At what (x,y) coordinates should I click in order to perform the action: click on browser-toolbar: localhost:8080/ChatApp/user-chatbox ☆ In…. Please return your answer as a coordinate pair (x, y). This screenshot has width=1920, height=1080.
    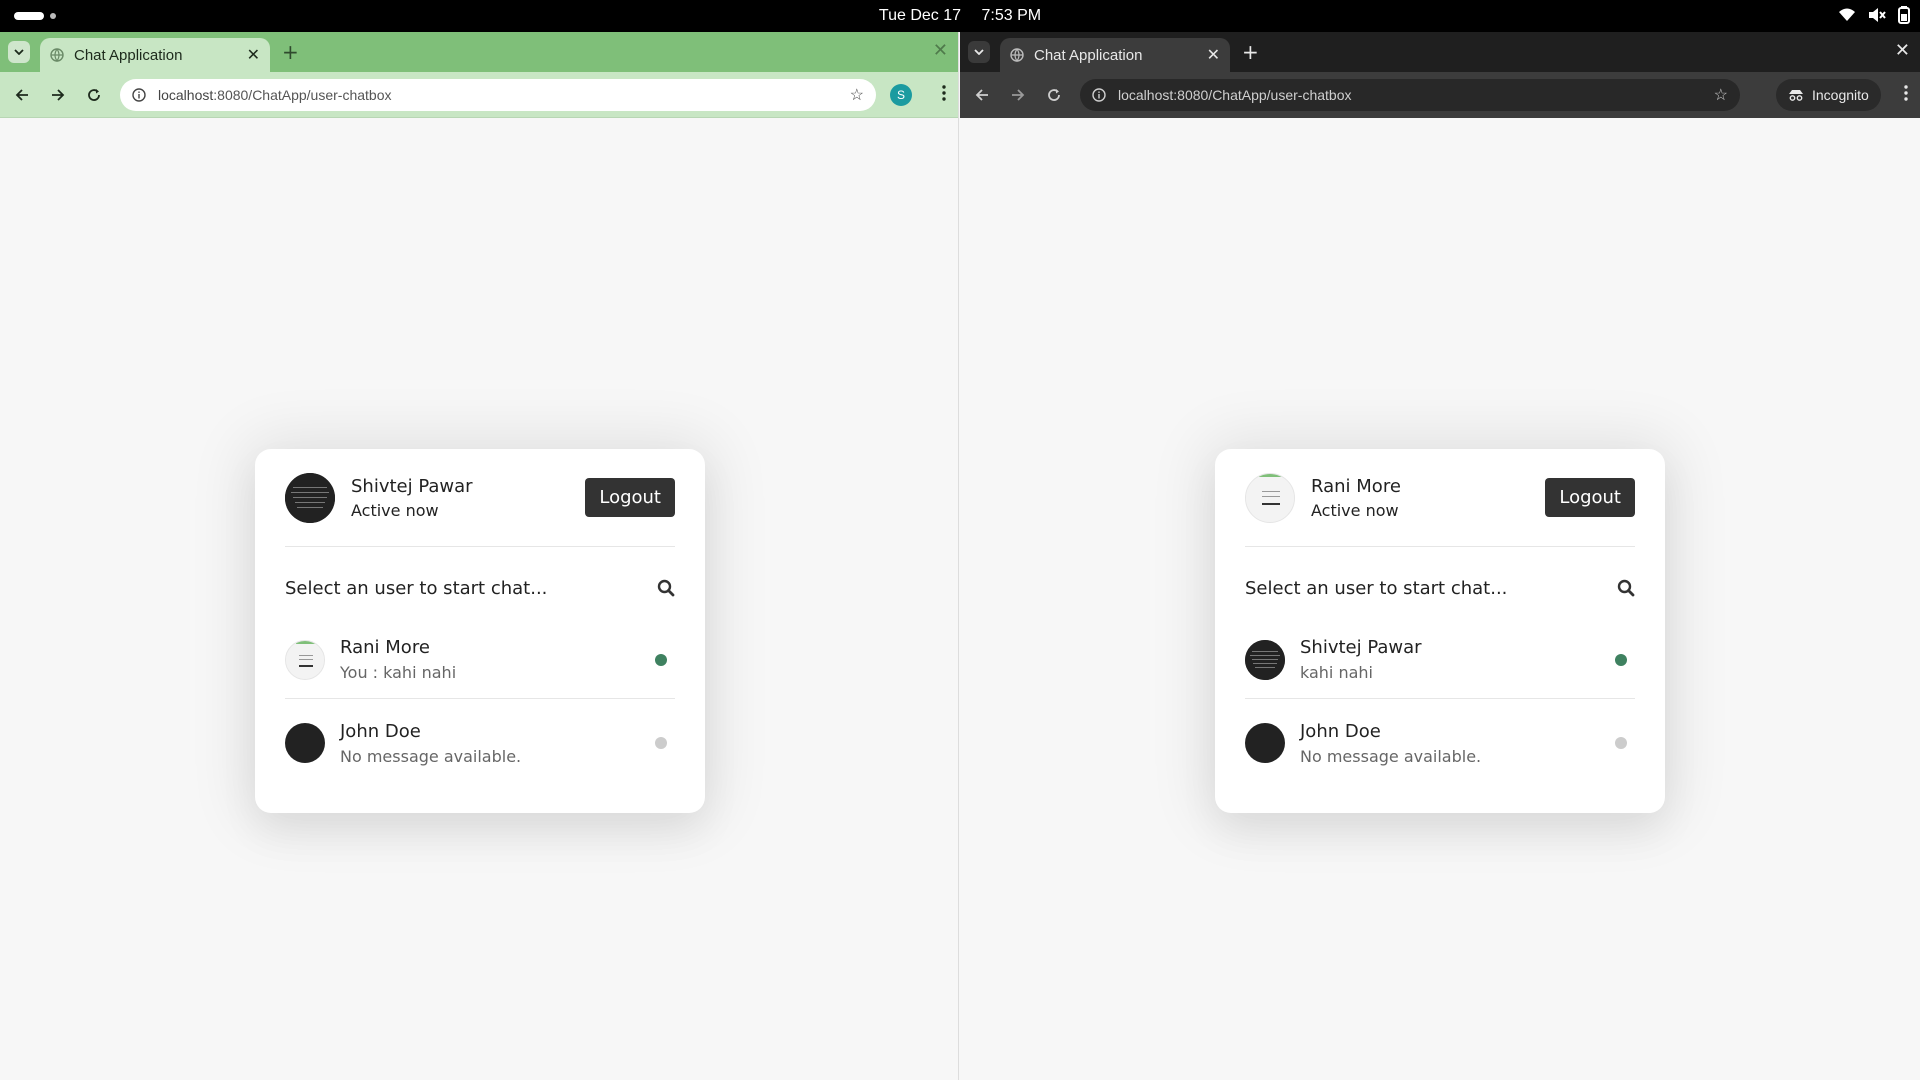
    Looking at the image, I should click on (1440, 95).